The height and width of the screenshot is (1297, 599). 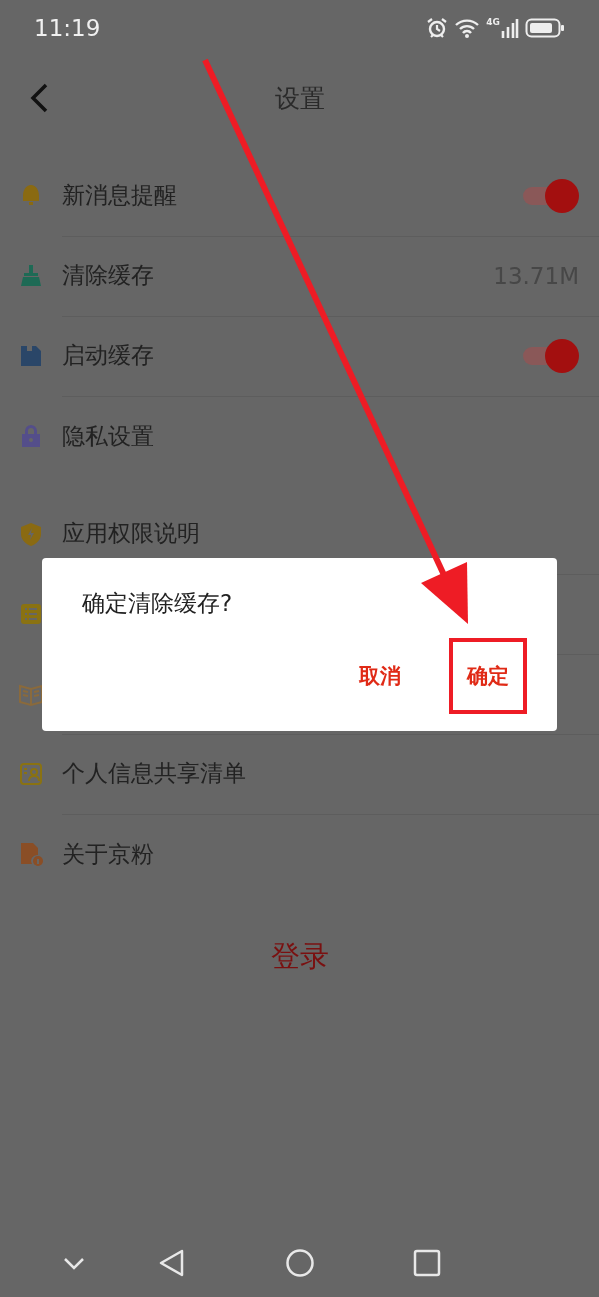 What do you see at coordinates (108, 355) in the screenshot?
I see `row-label: 启动缓存` at bounding box center [108, 355].